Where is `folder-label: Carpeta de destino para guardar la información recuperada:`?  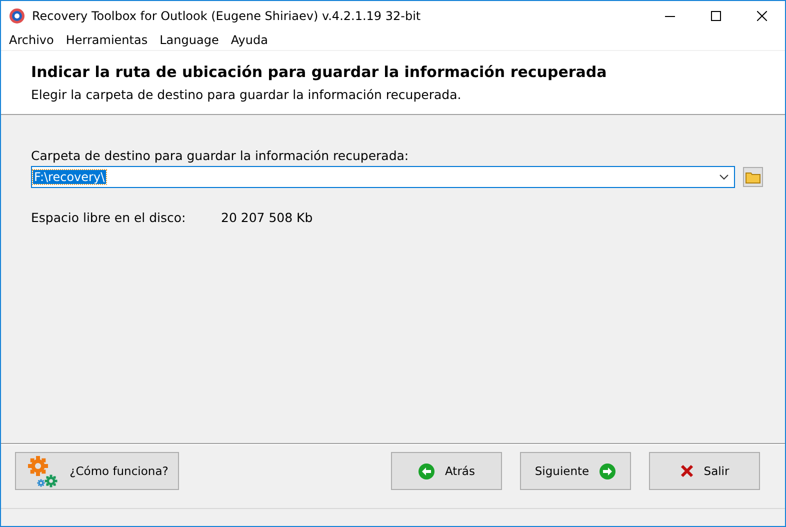 folder-label: Carpeta de destino para guardar la información recuperada: is located at coordinates (220, 155).